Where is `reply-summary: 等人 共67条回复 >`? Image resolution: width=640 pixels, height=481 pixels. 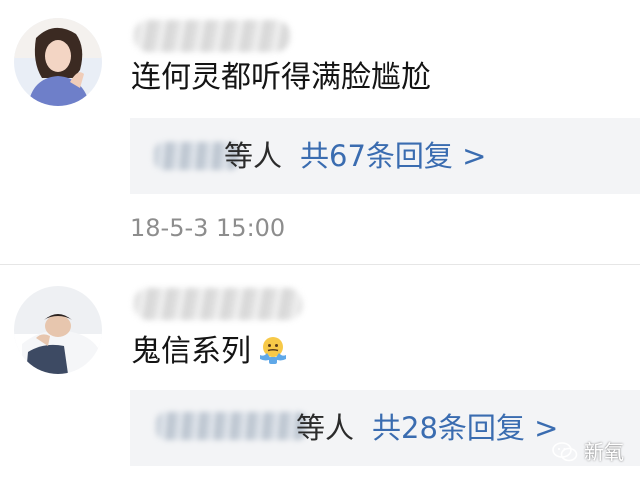
reply-summary: 等人 共67条回复 > is located at coordinates (385, 156).